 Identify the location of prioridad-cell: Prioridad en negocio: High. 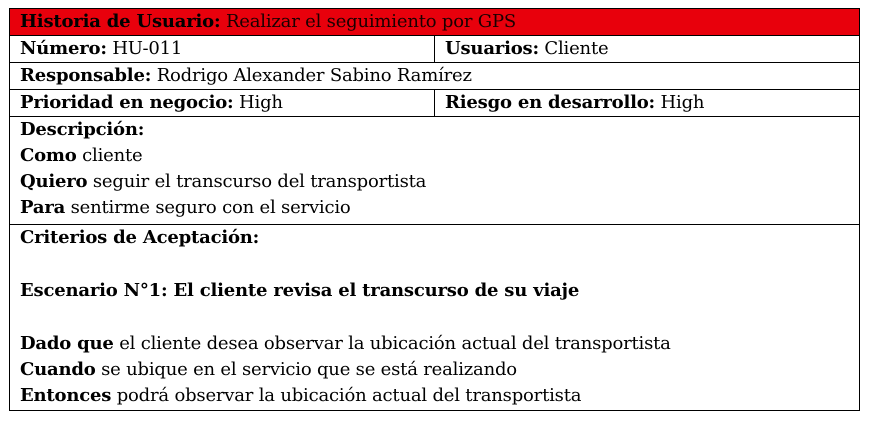
(222, 103).